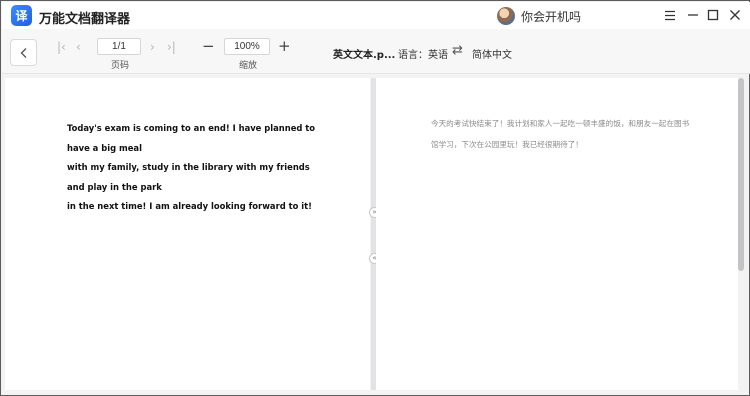  What do you see at coordinates (551, 16) in the screenshot?
I see `user-name: 你会开机吗` at bounding box center [551, 16].